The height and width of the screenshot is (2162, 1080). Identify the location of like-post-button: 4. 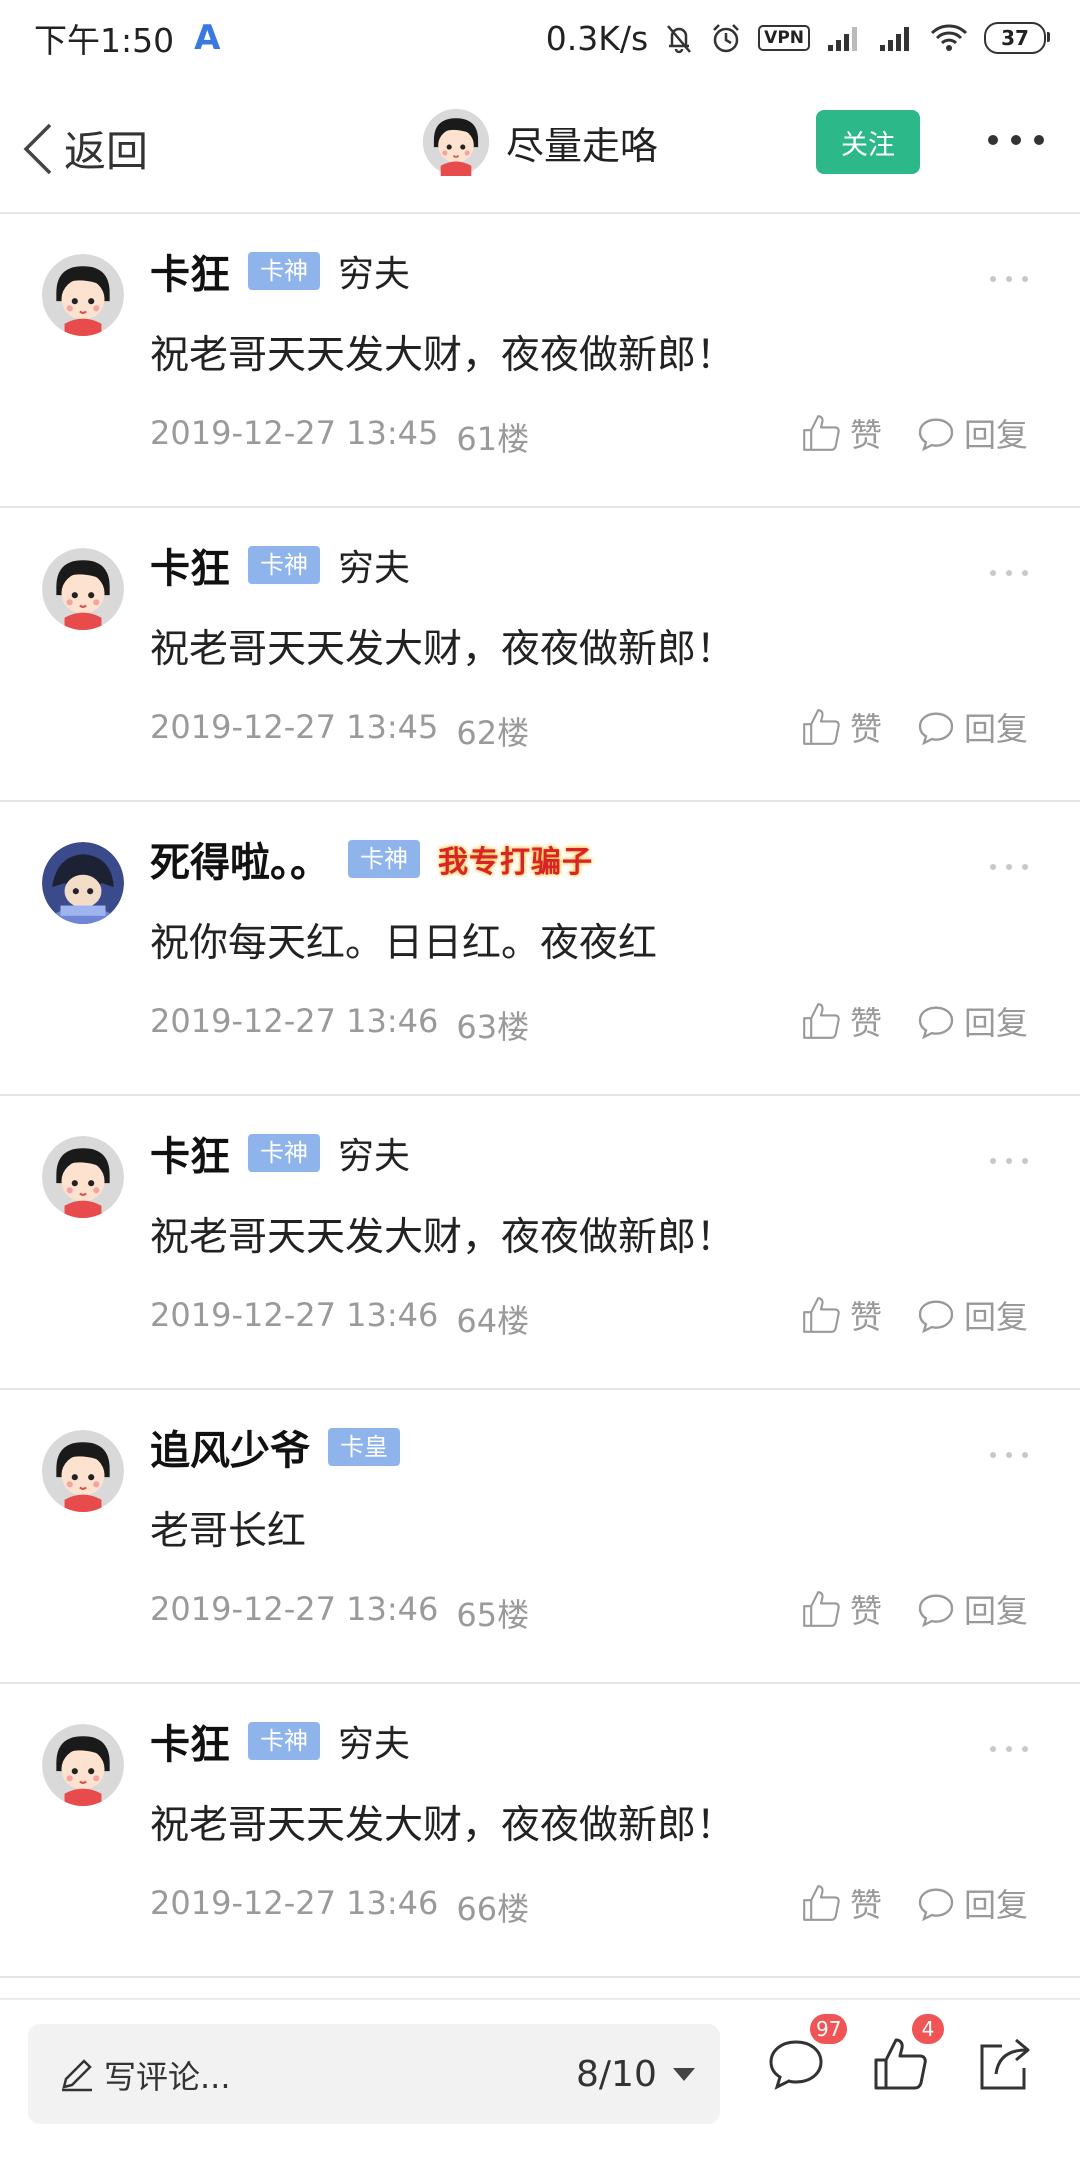
(907, 2054).